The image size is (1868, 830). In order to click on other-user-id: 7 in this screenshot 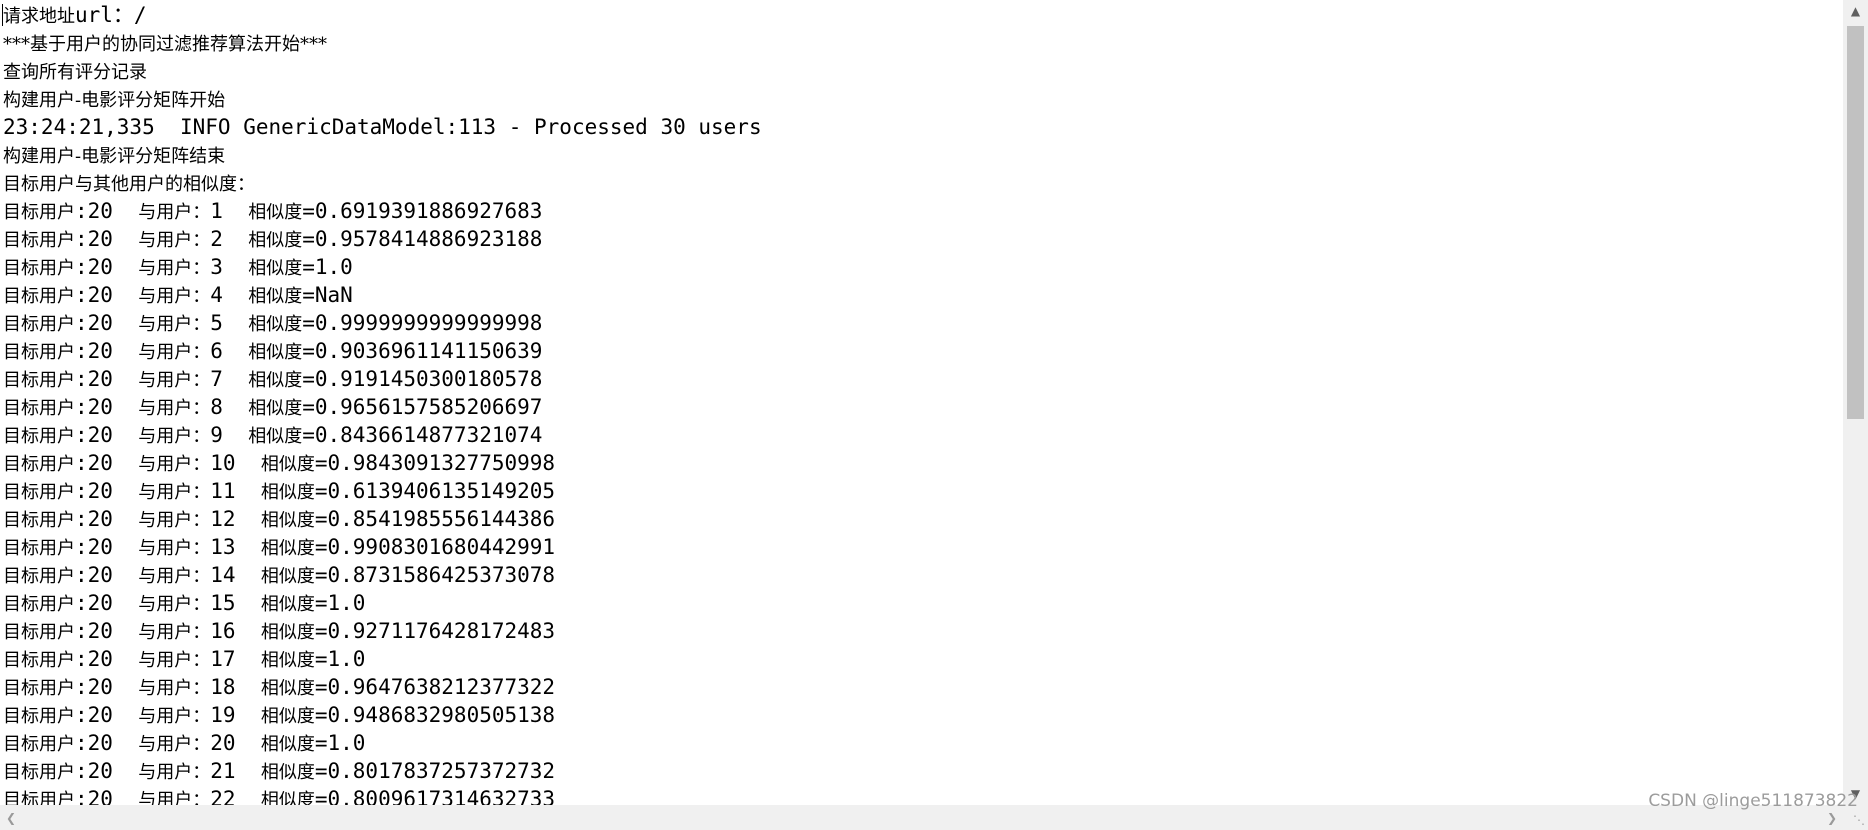, I will do `click(216, 379)`.